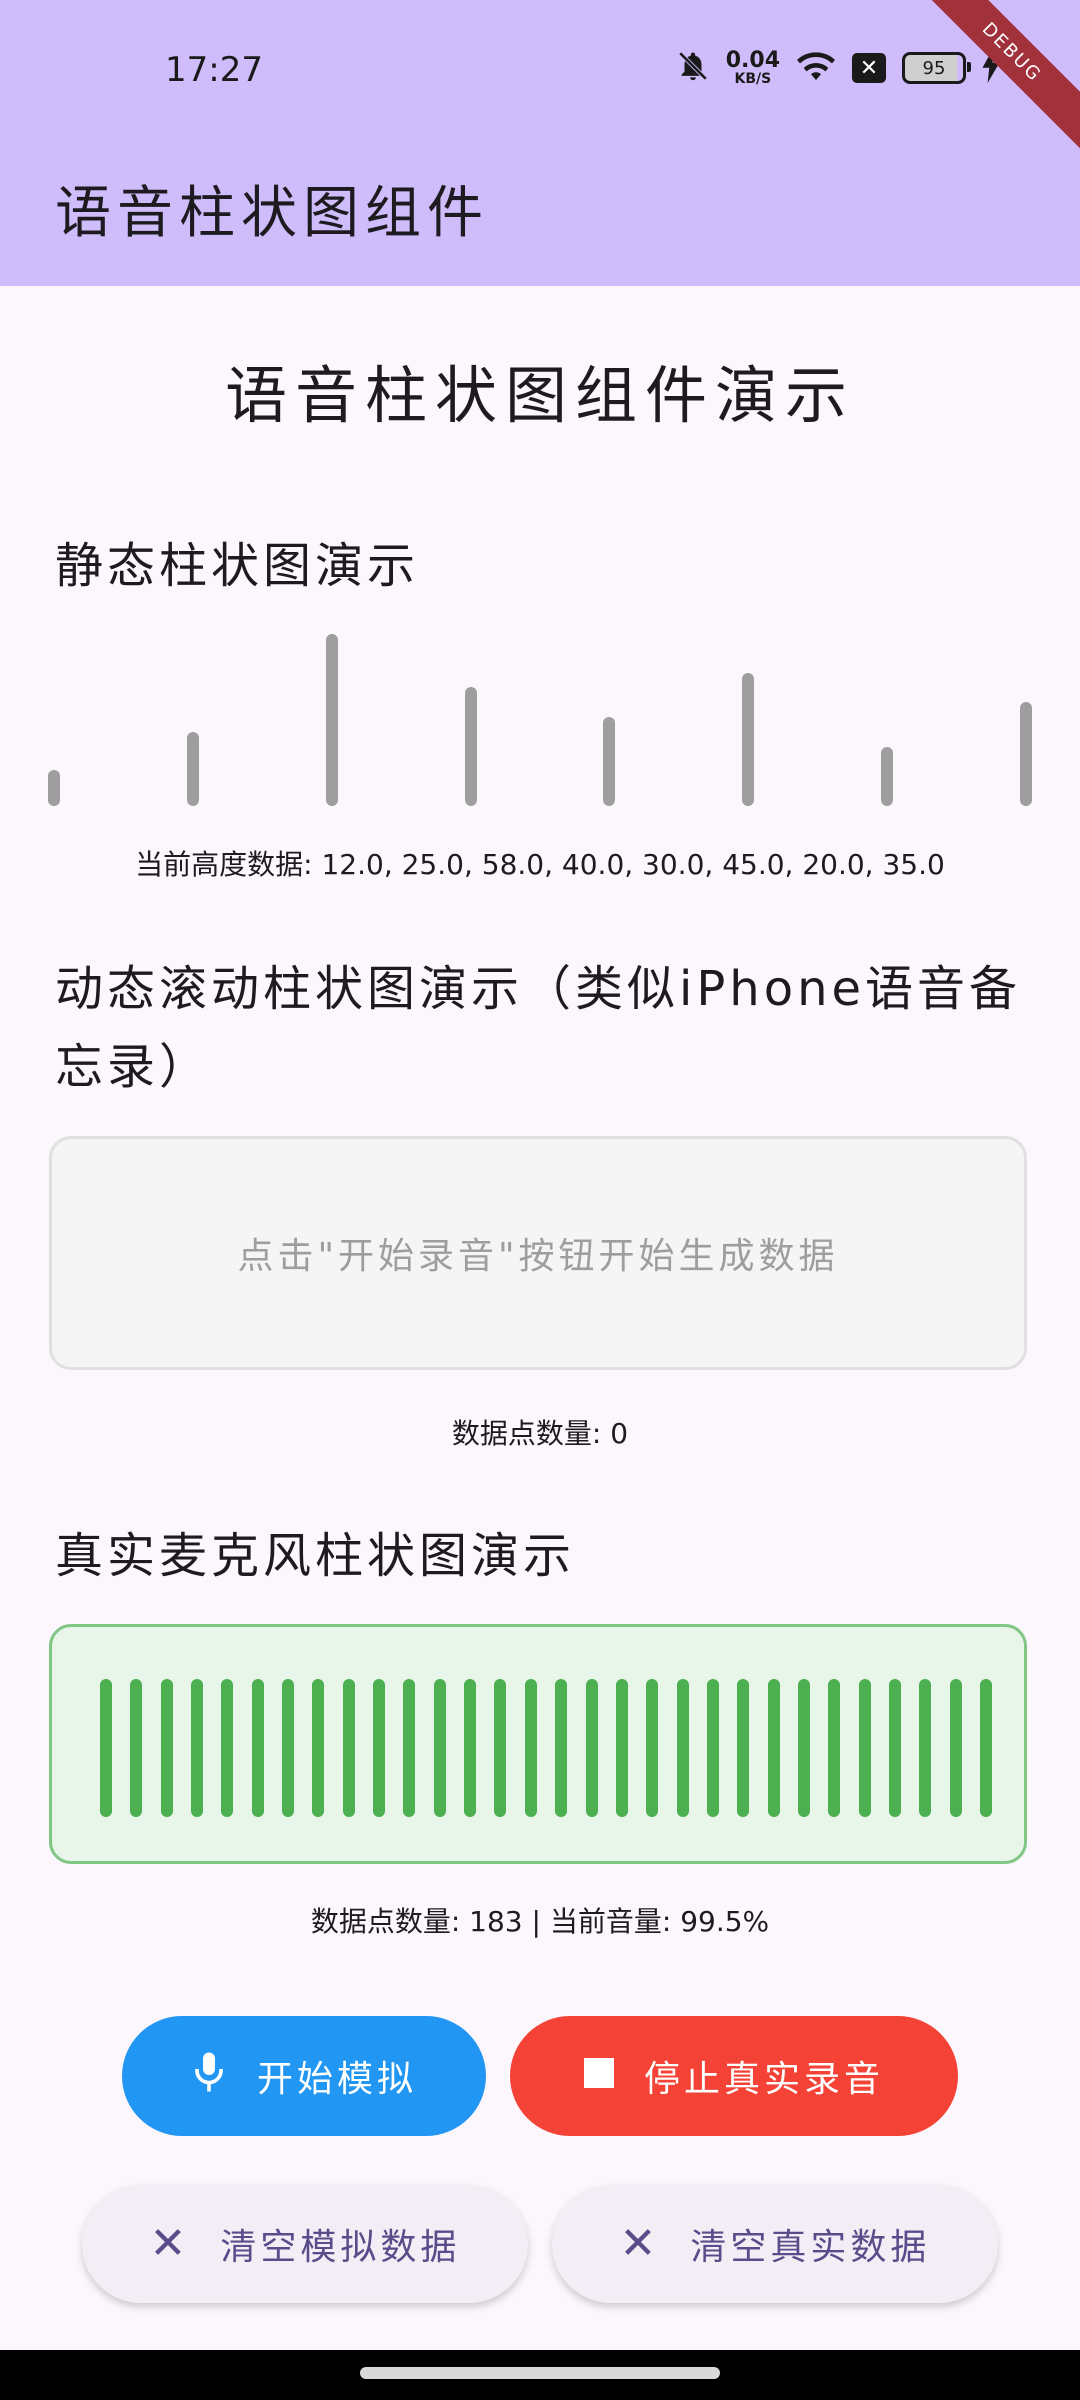  What do you see at coordinates (753, 79) in the screenshot?
I see `network-speed-unit: KB/S` at bounding box center [753, 79].